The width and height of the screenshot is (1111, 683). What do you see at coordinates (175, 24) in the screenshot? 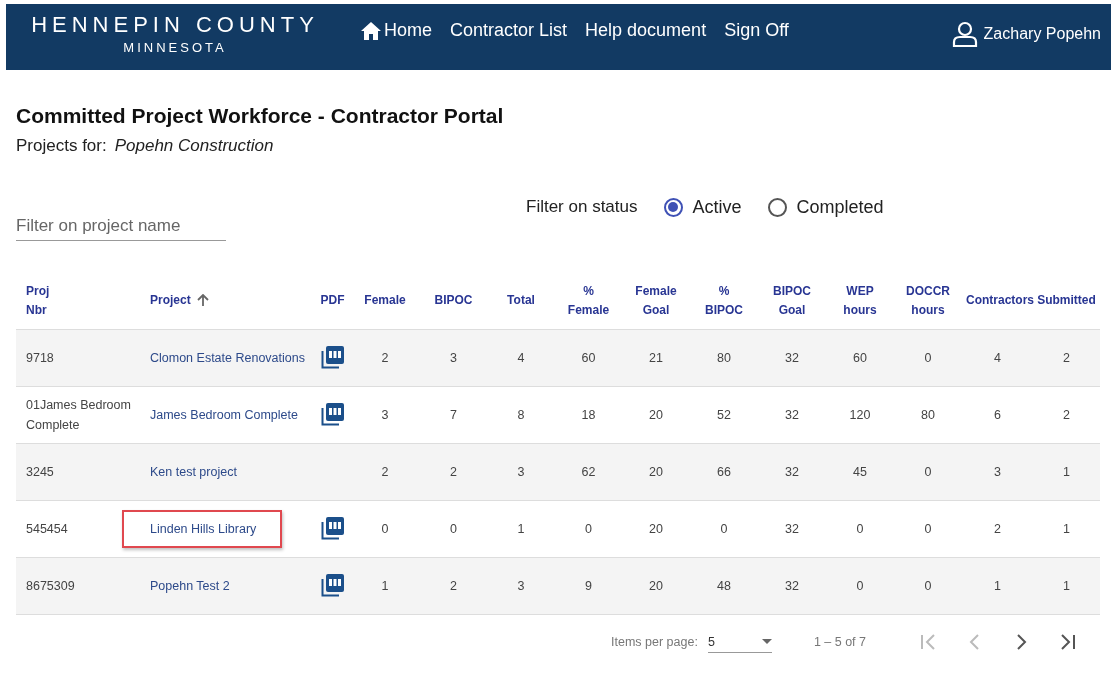
I see `logo-title: HENNEPIN COUNTY` at bounding box center [175, 24].